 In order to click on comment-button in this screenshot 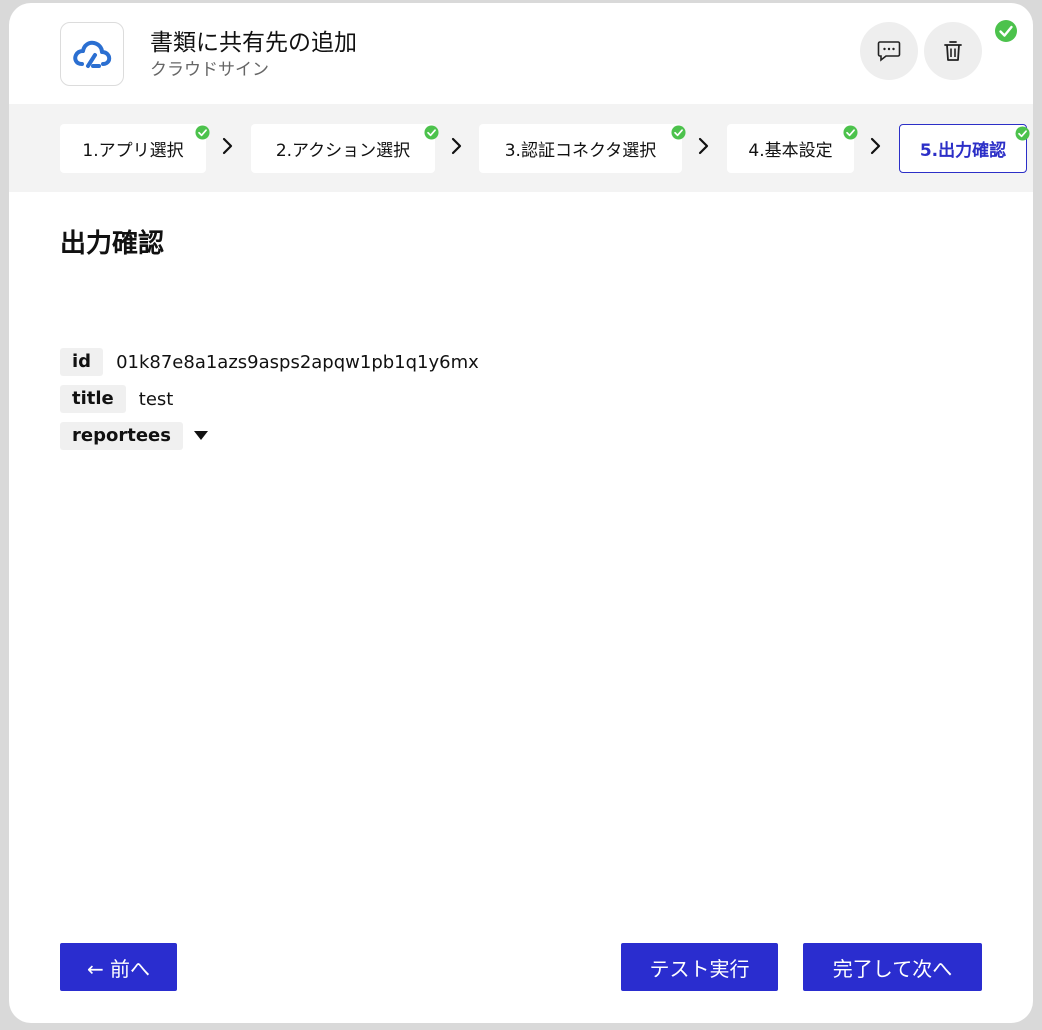, I will do `click(889, 51)`.